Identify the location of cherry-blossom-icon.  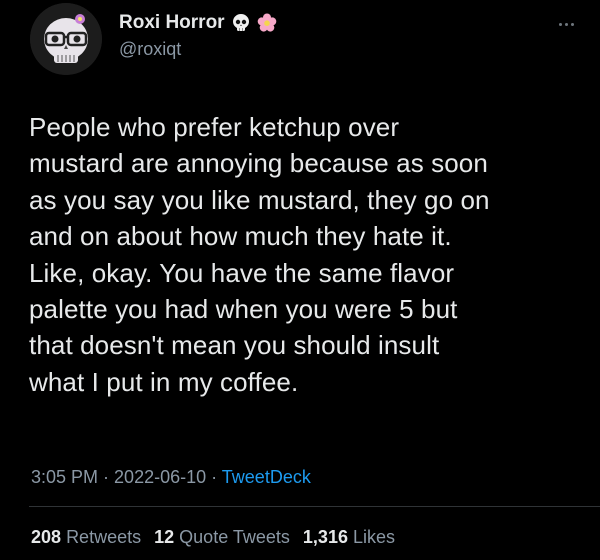
(267, 23).